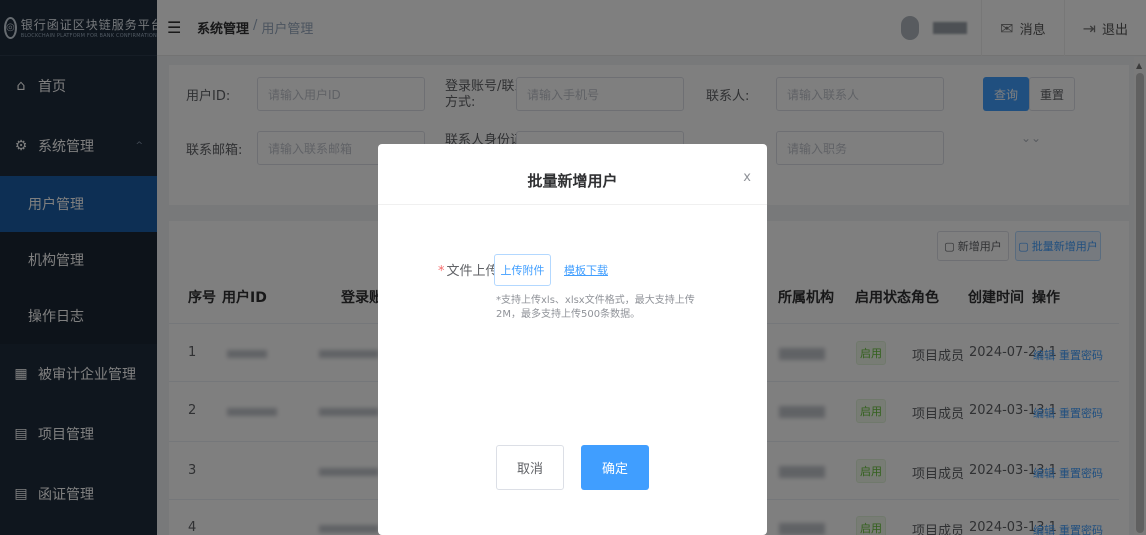  Describe the element at coordinates (586, 270) in the screenshot. I see `template-download-link: 模板下载` at that location.